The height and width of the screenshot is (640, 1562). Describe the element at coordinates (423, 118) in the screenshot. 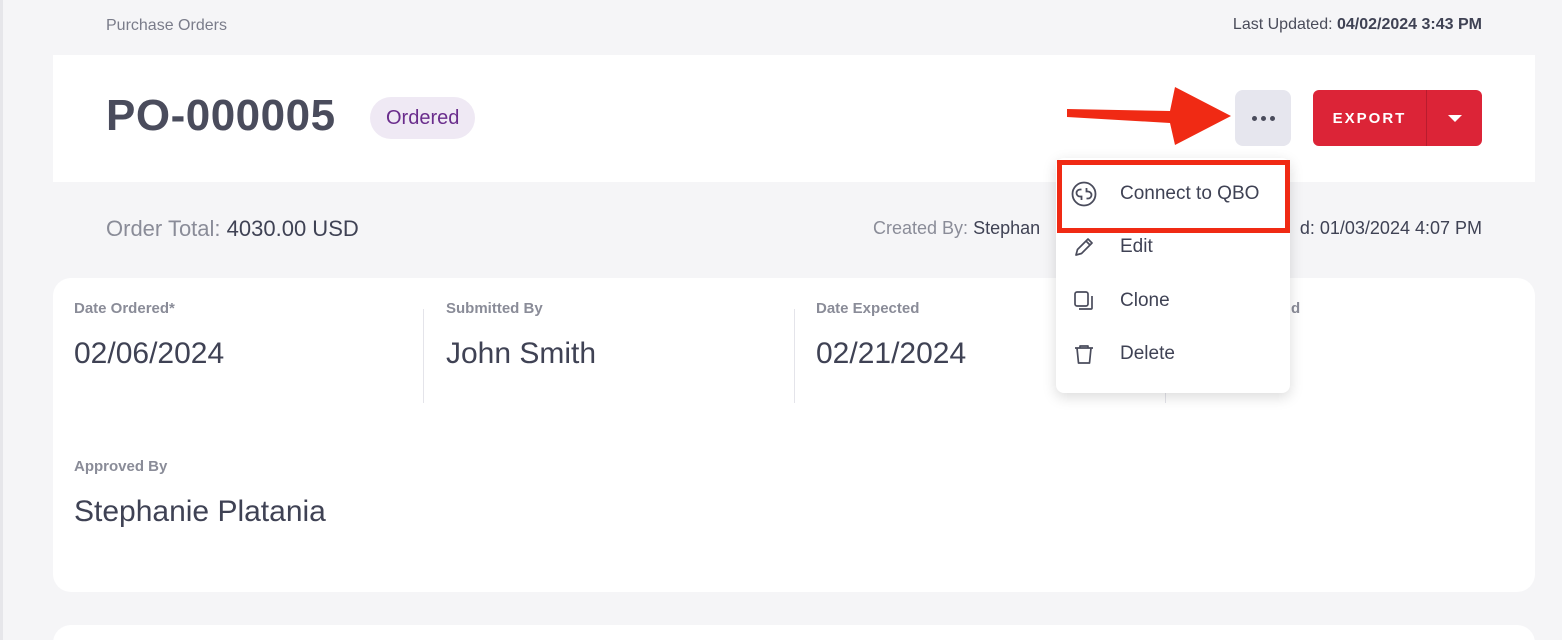

I see `status-badge: Ordered` at that location.